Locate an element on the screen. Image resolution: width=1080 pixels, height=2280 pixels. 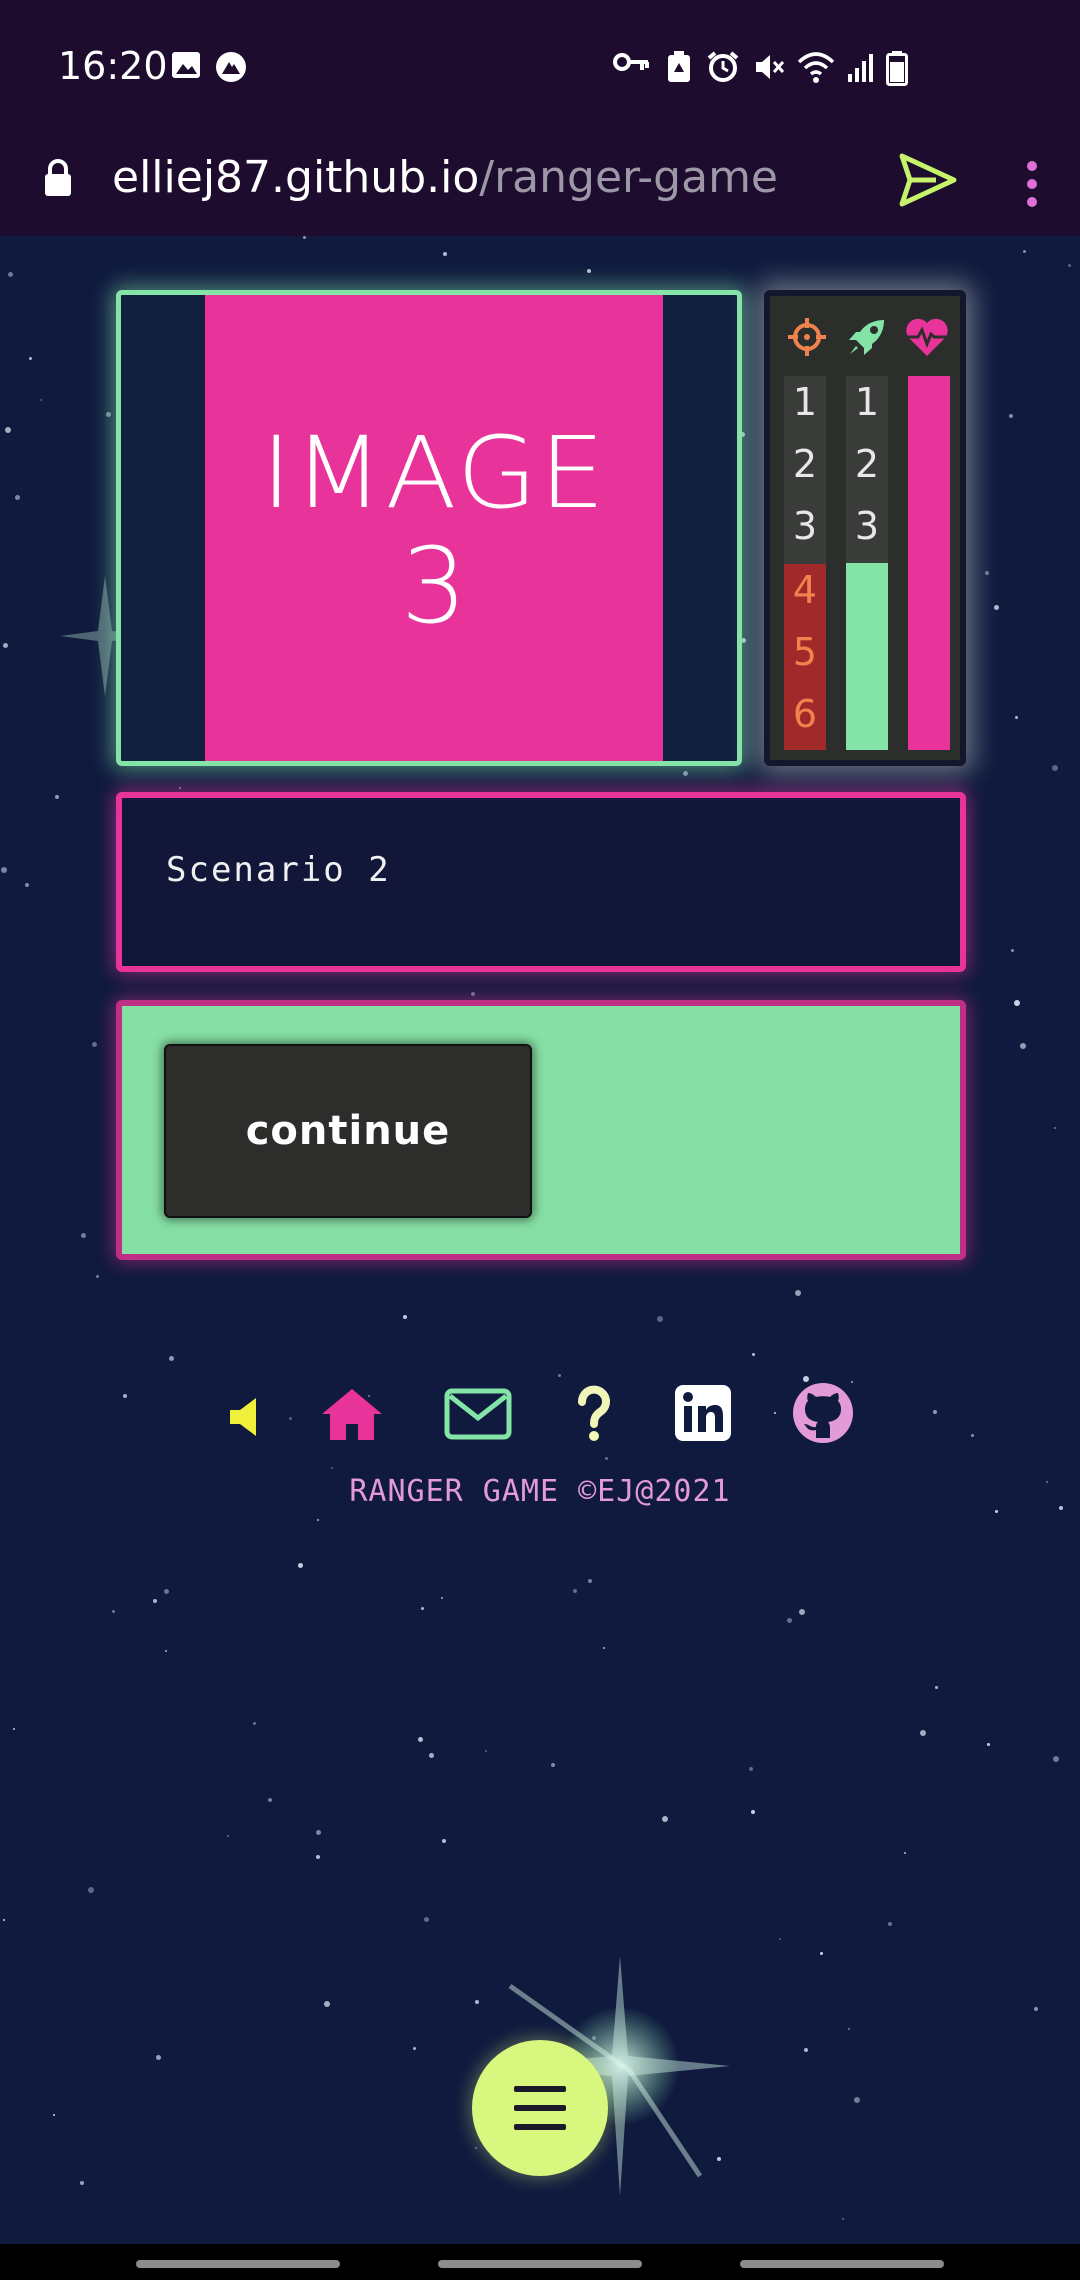
linkedin-icon is located at coordinates (703, 1413).